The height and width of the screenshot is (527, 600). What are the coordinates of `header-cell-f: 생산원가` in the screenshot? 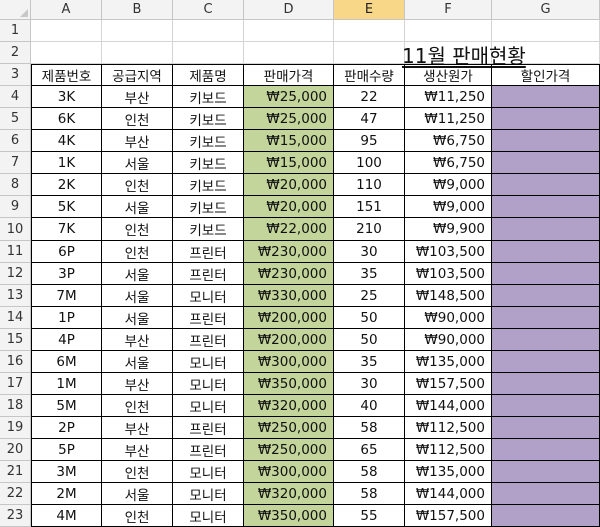 It's located at (448, 75).